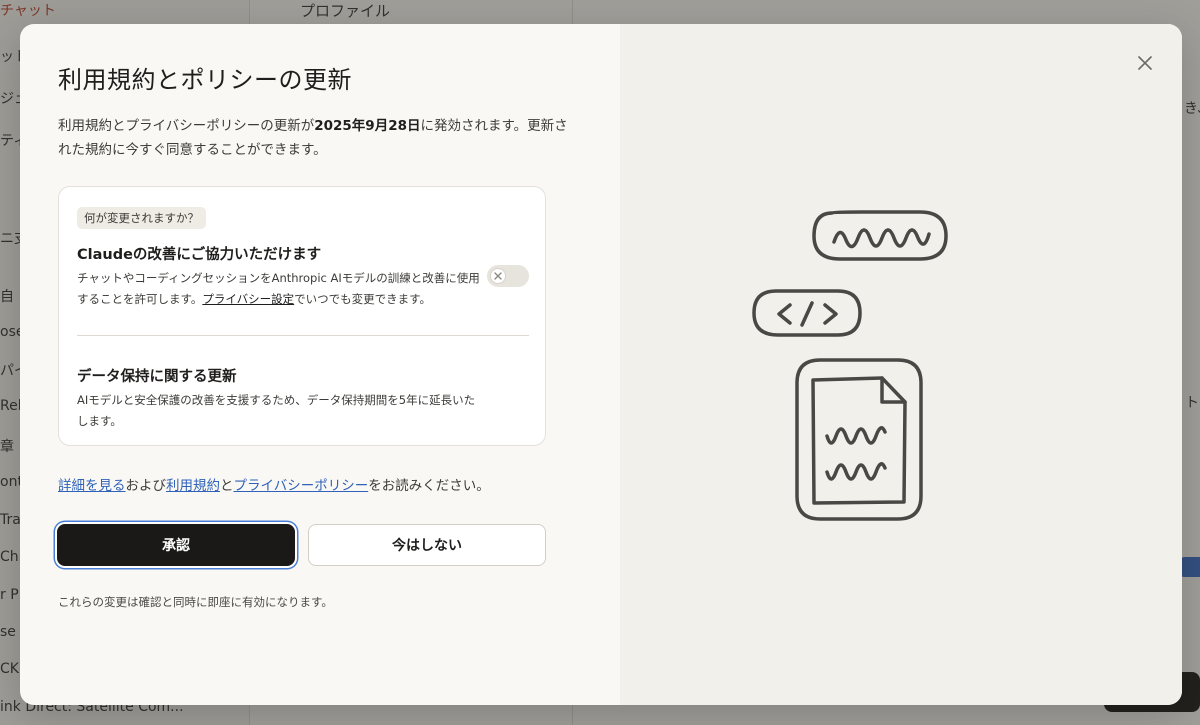  Describe the element at coordinates (186, 126) in the screenshot. I see `intro-text: 利用規約とプライバシーポリシーの更新が` at that location.